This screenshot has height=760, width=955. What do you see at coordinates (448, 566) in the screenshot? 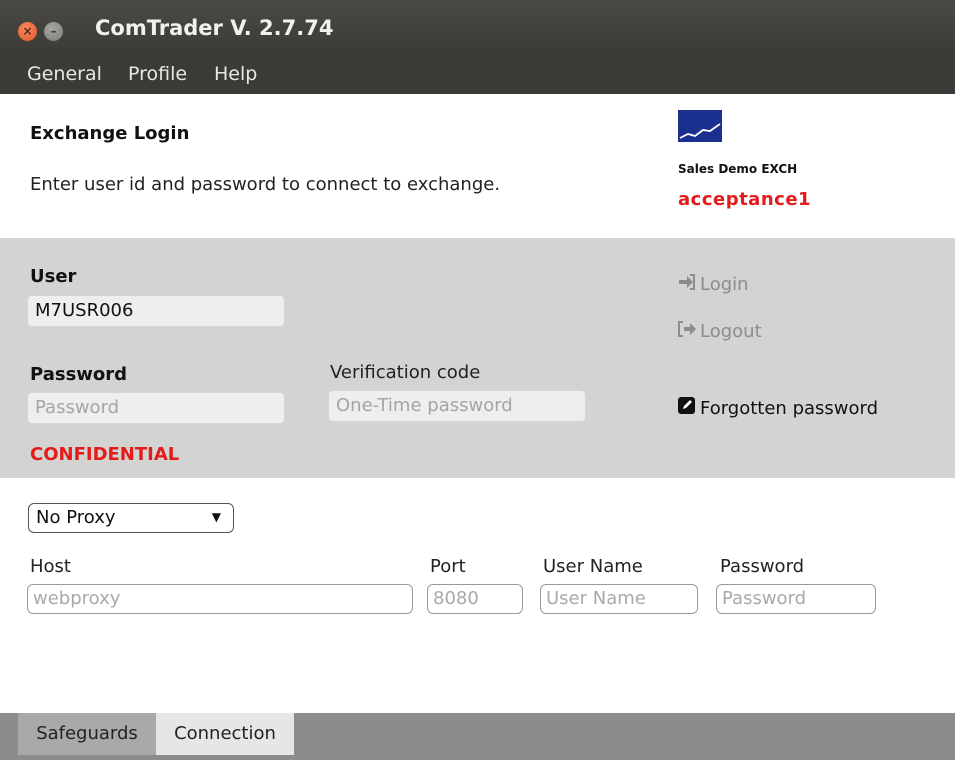
I see `port-label: Port` at bounding box center [448, 566].